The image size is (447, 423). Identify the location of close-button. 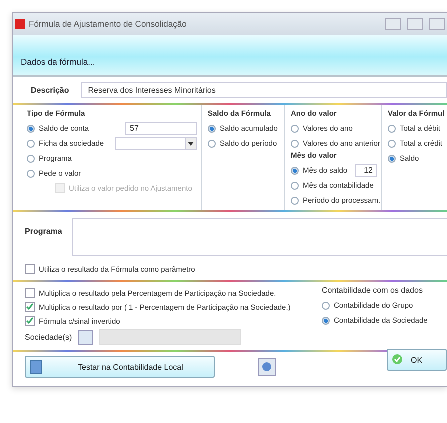
(437, 24).